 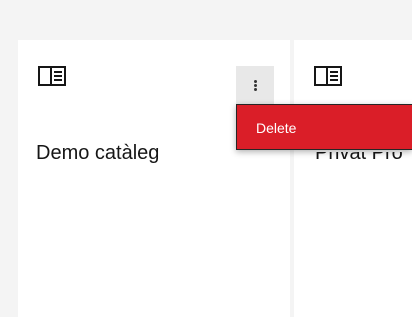 What do you see at coordinates (206, 20) in the screenshot?
I see `top-bar` at bounding box center [206, 20].